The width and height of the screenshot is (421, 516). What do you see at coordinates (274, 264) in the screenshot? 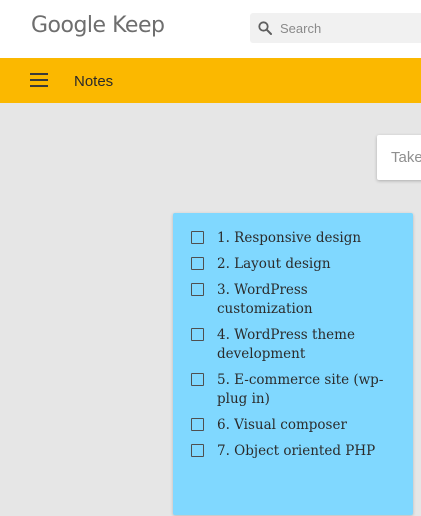
I see `checklist-item-text: 2. Layout design` at bounding box center [274, 264].